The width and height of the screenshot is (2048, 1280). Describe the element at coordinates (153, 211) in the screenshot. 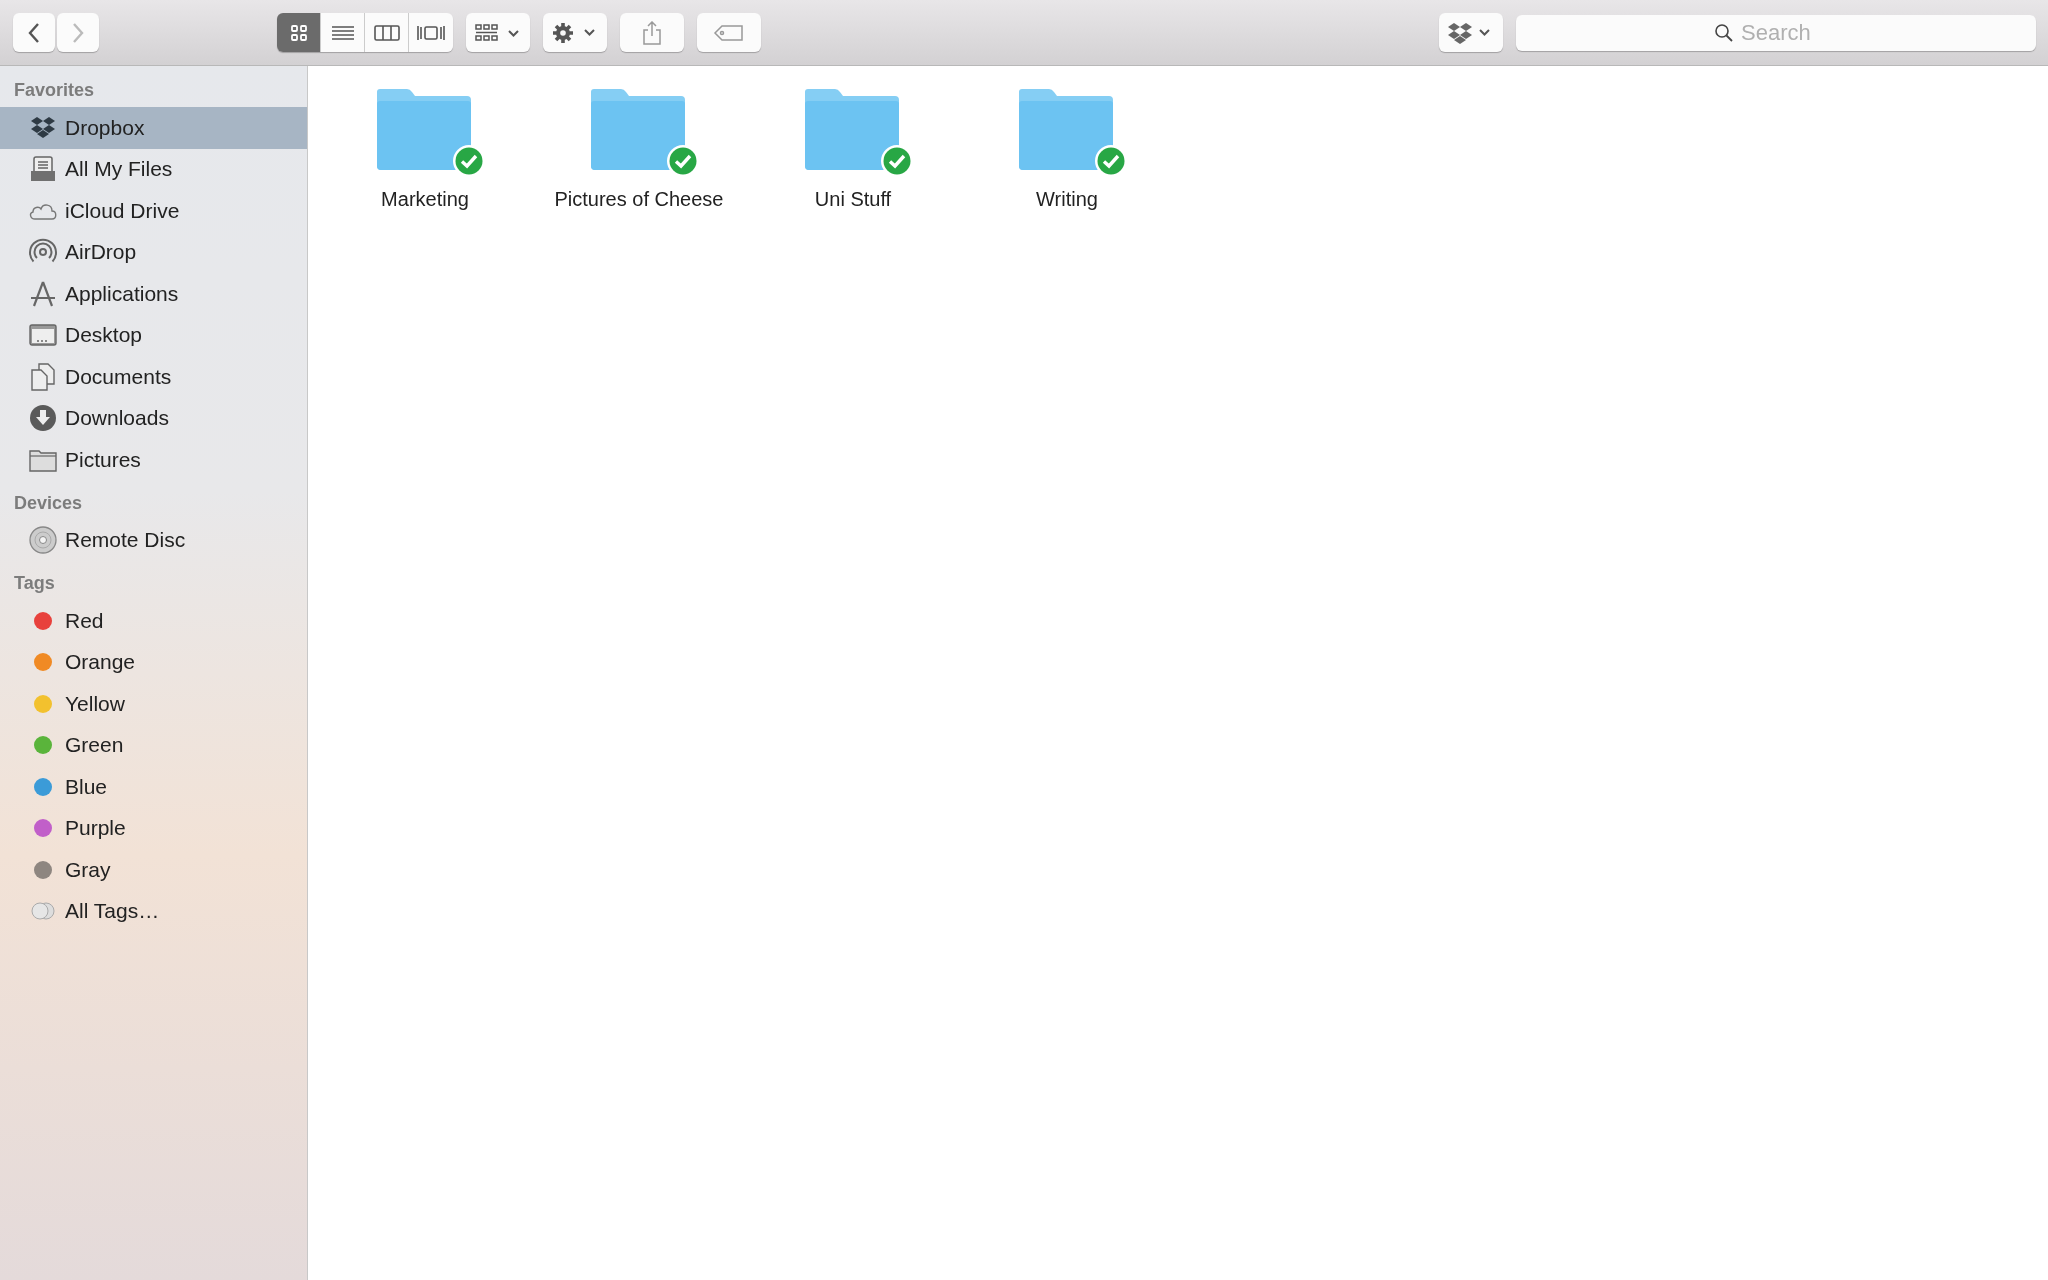

I see `sidebar-item: iCloud Drive` at that location.